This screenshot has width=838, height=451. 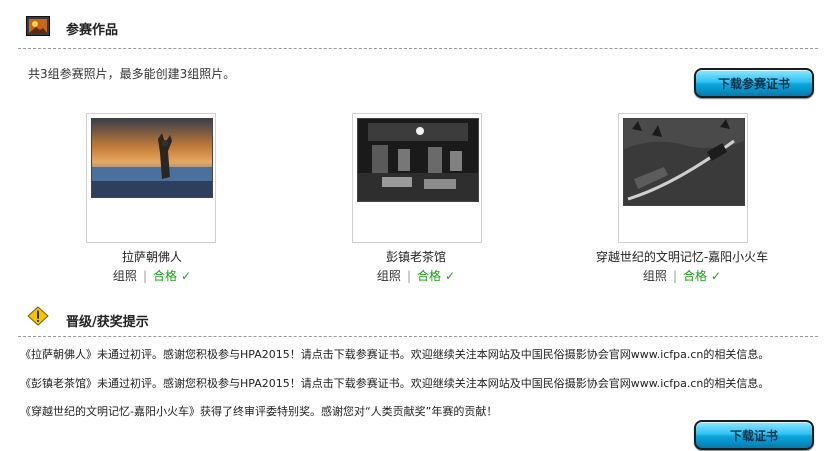 I want to click on entry-thumbnail-teahouse, so click(x=418, y=160).